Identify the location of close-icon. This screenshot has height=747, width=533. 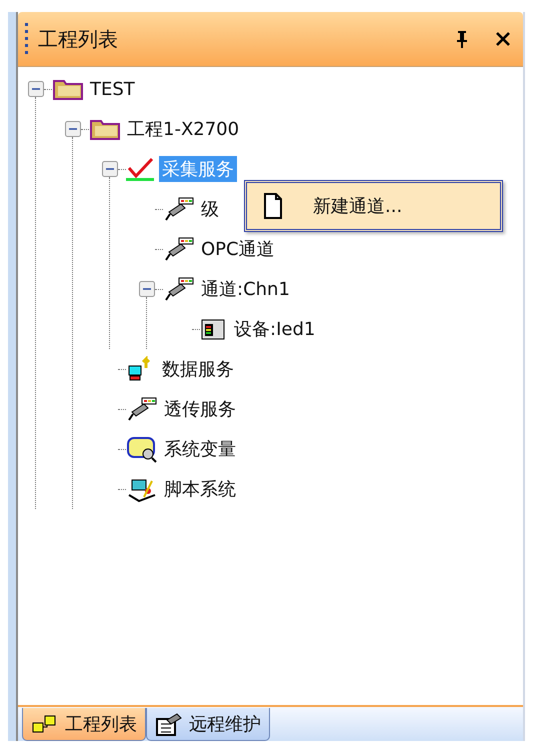
(503, 39).